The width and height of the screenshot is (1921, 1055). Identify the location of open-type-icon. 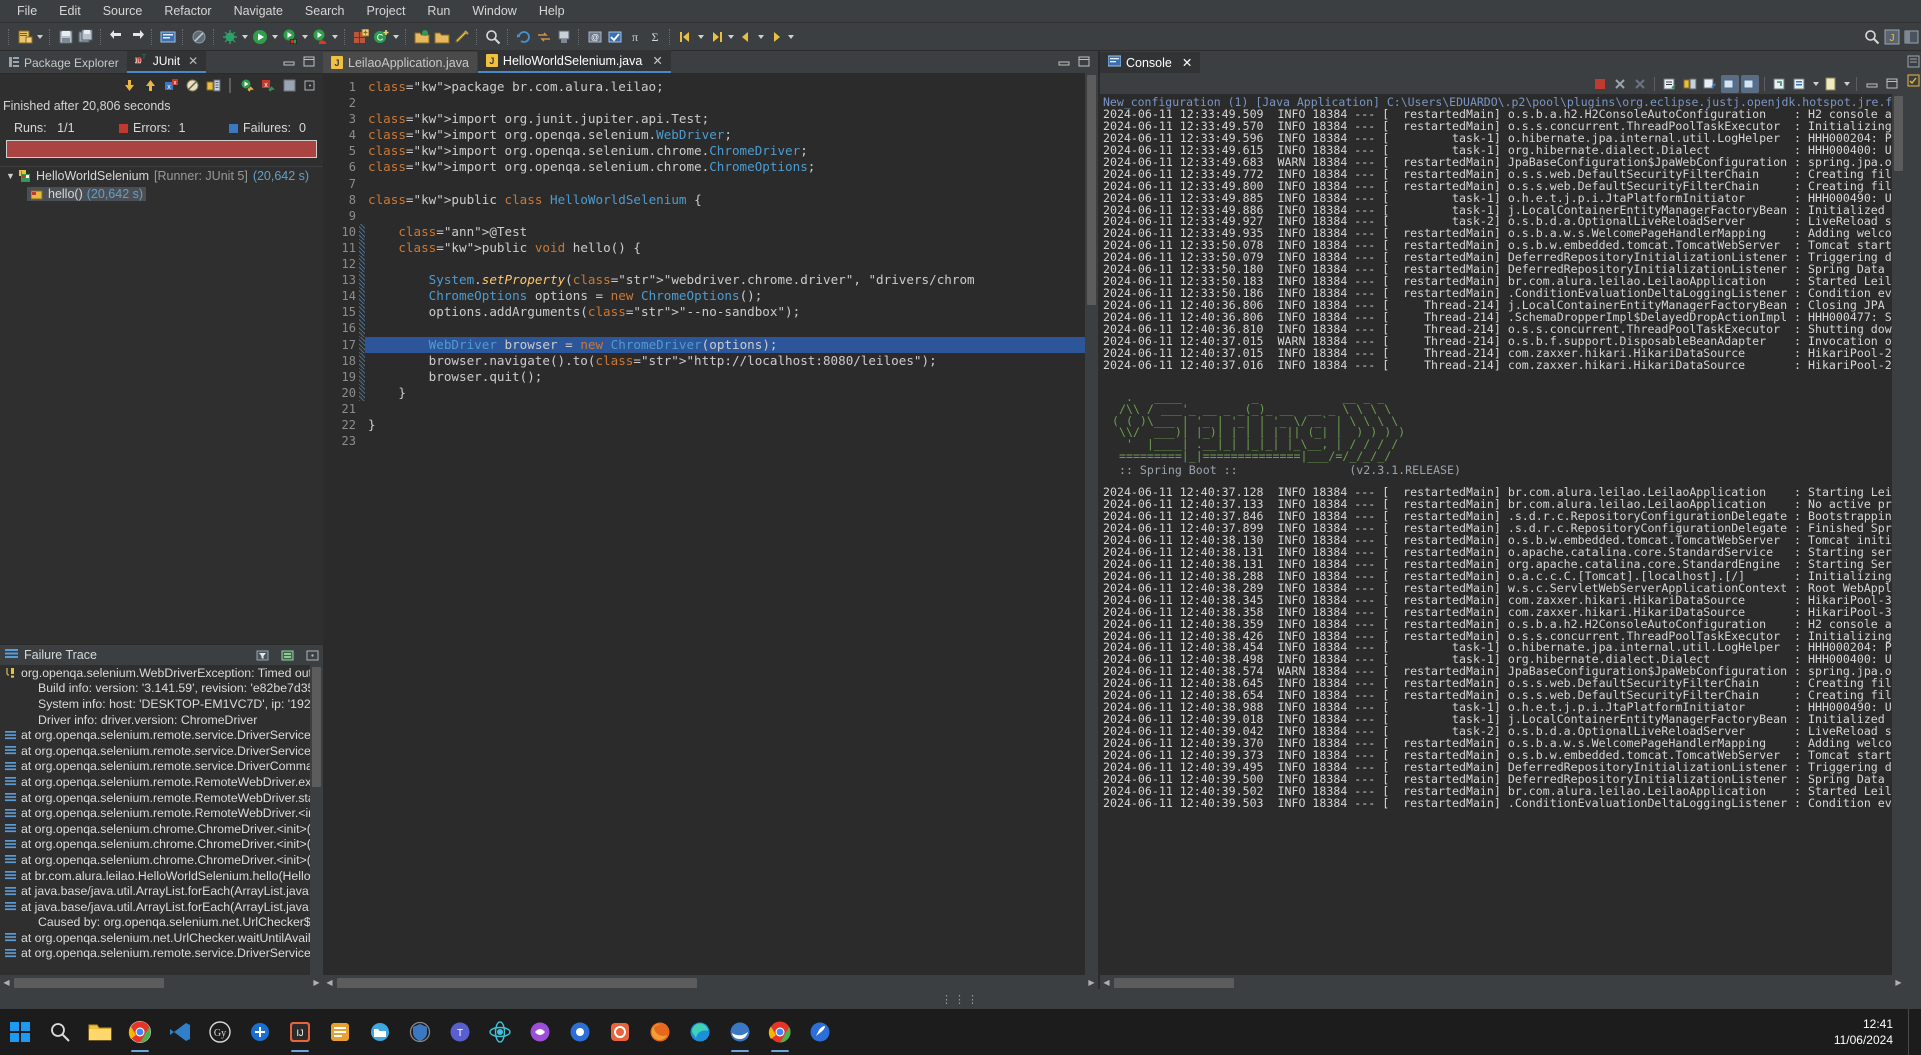
(421, 36).